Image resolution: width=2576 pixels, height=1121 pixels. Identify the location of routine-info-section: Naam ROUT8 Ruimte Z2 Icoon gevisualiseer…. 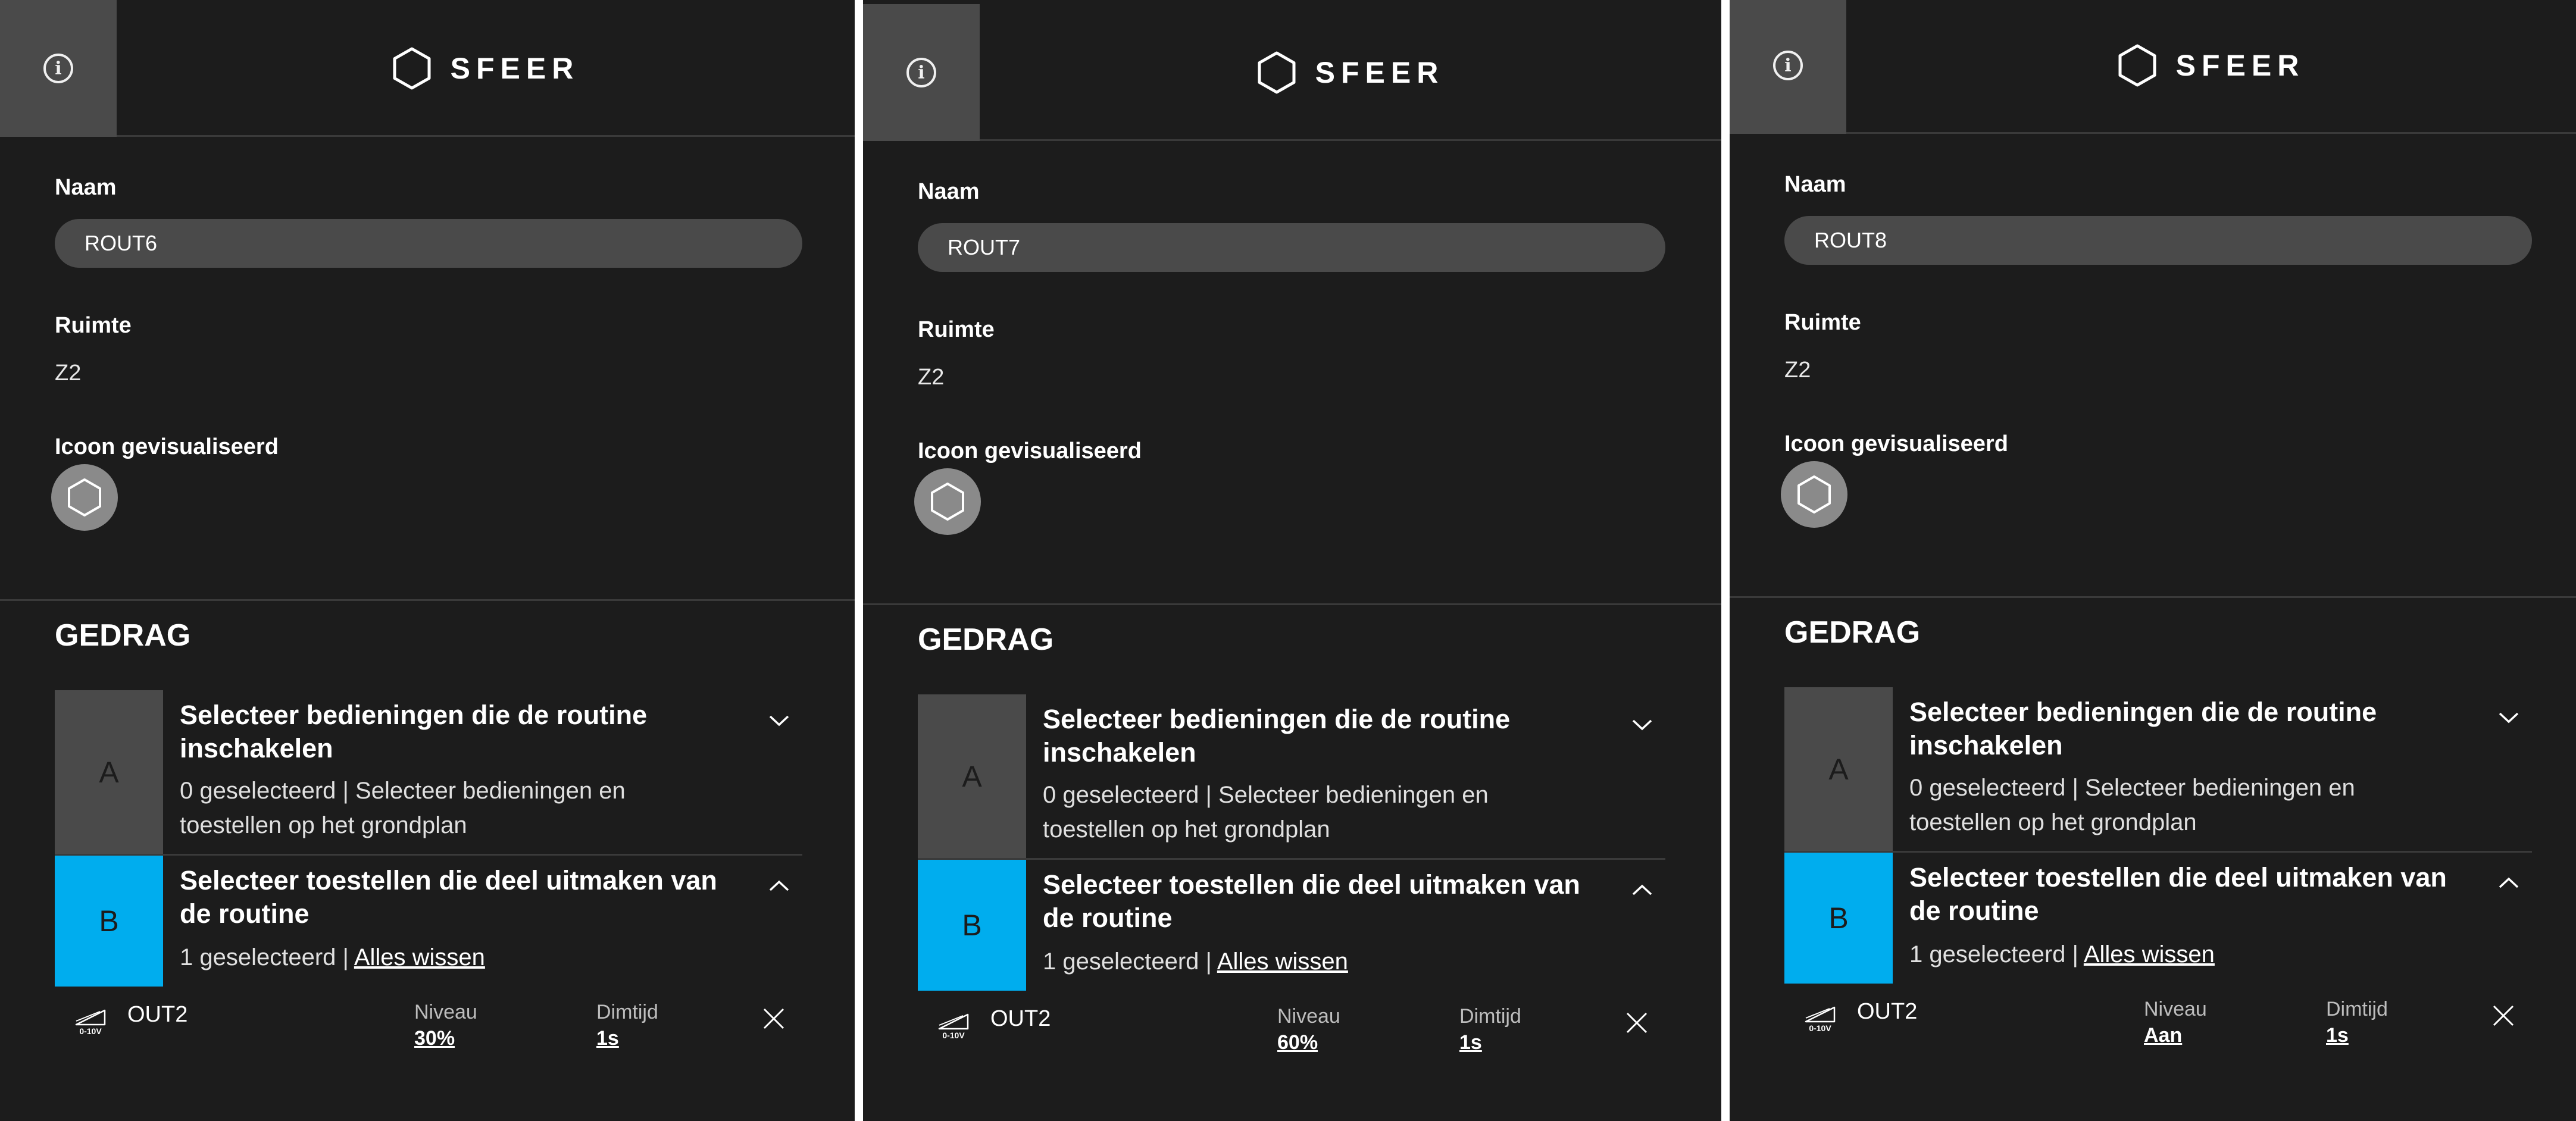
(2153, 366).